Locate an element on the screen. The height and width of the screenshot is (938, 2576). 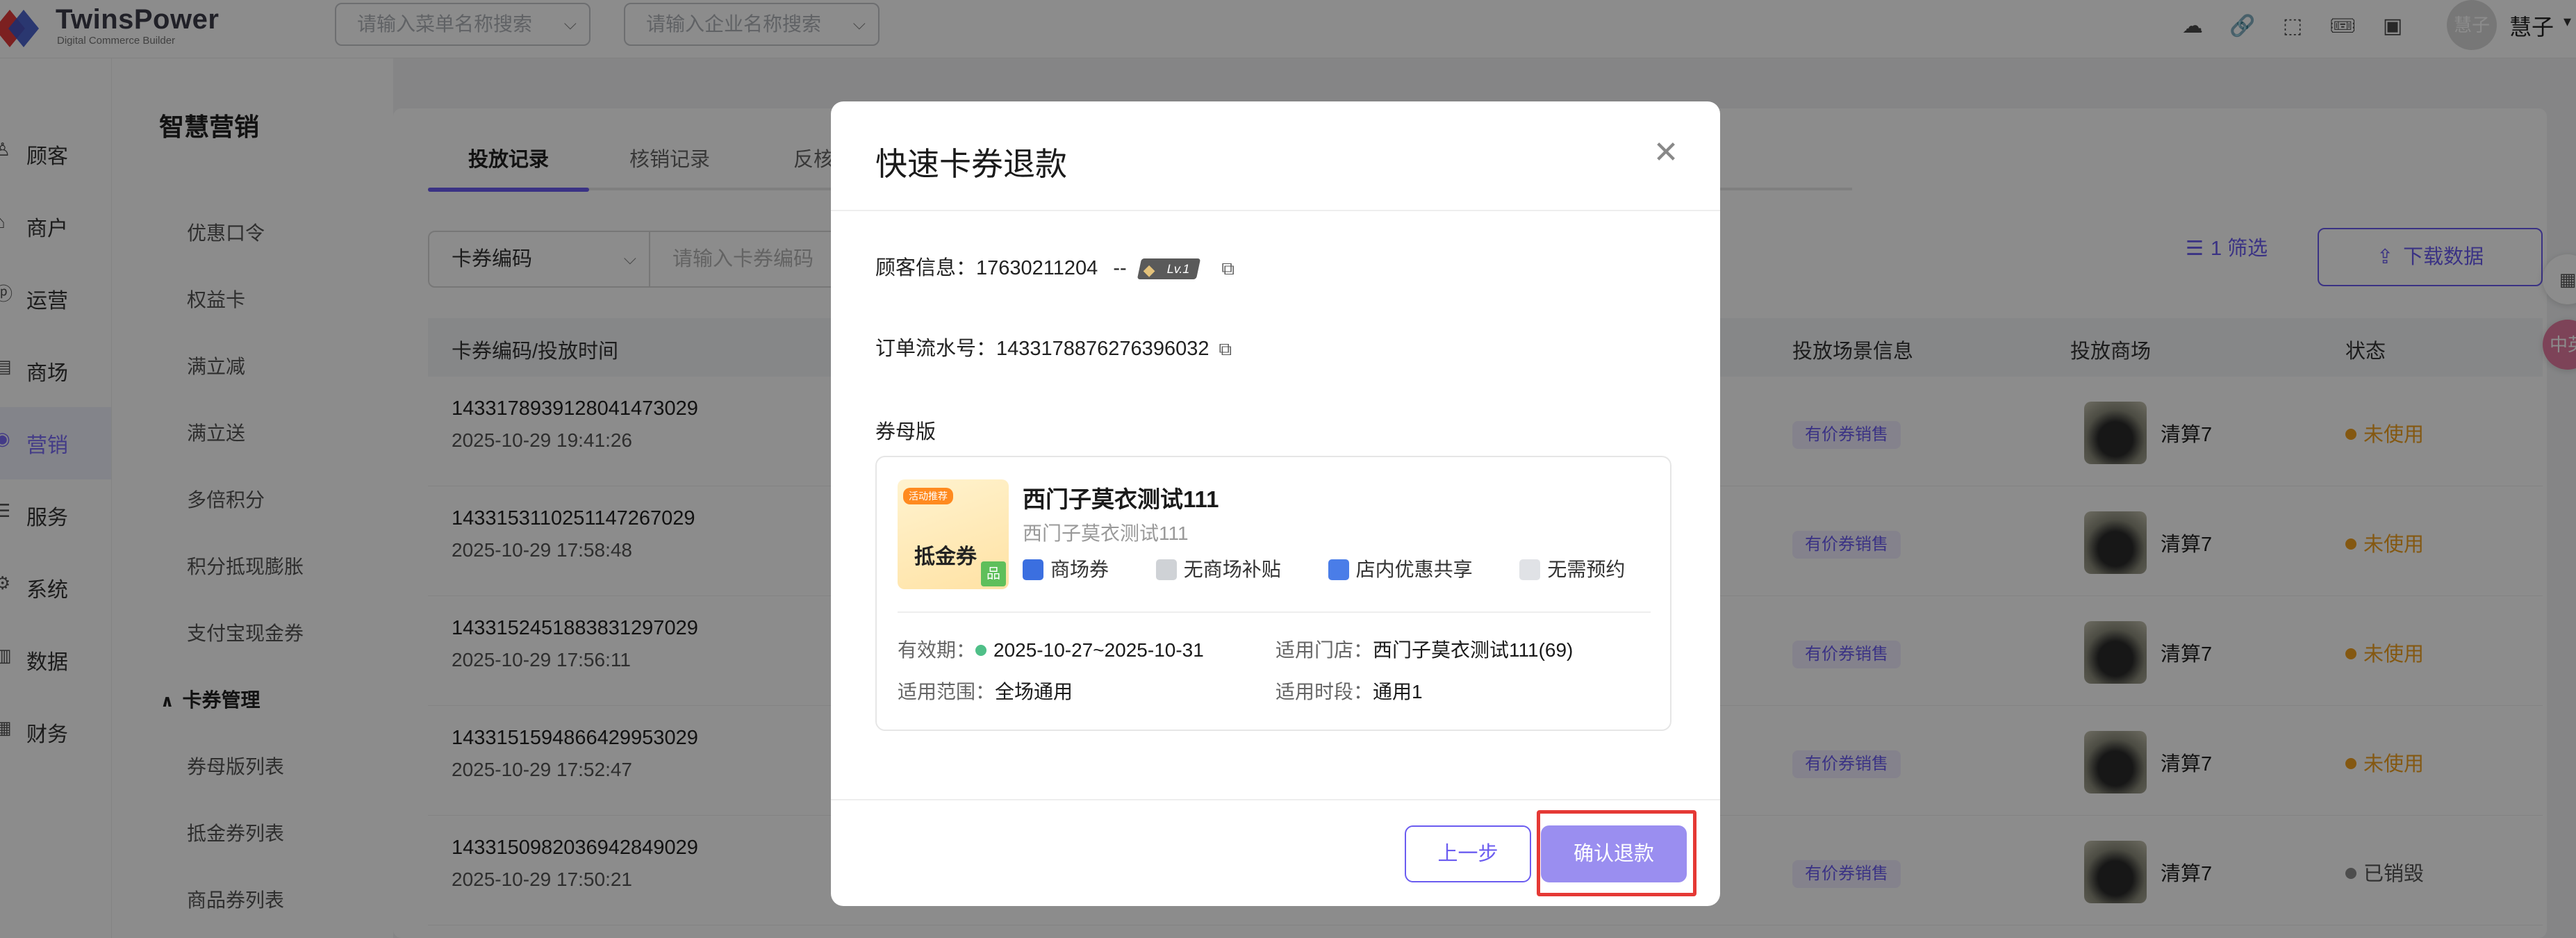
shared-discount-icon is located at coordinates (1339, 569).